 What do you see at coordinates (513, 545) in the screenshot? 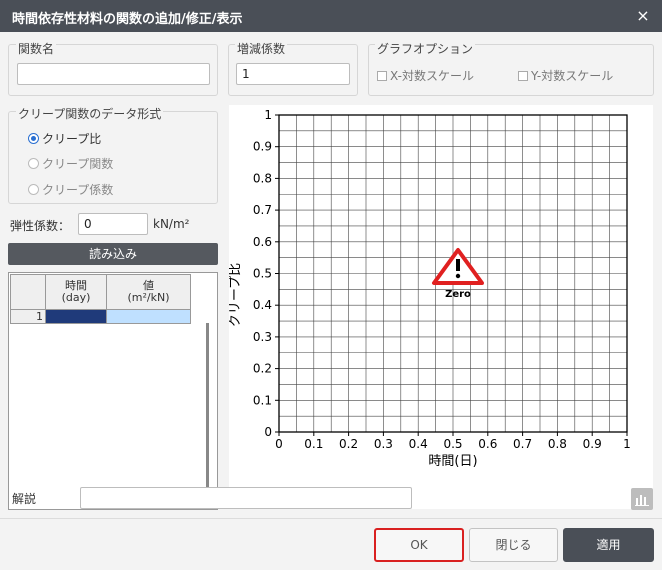
I see `close-button: 閉じる` at bounding box center [513, 545].